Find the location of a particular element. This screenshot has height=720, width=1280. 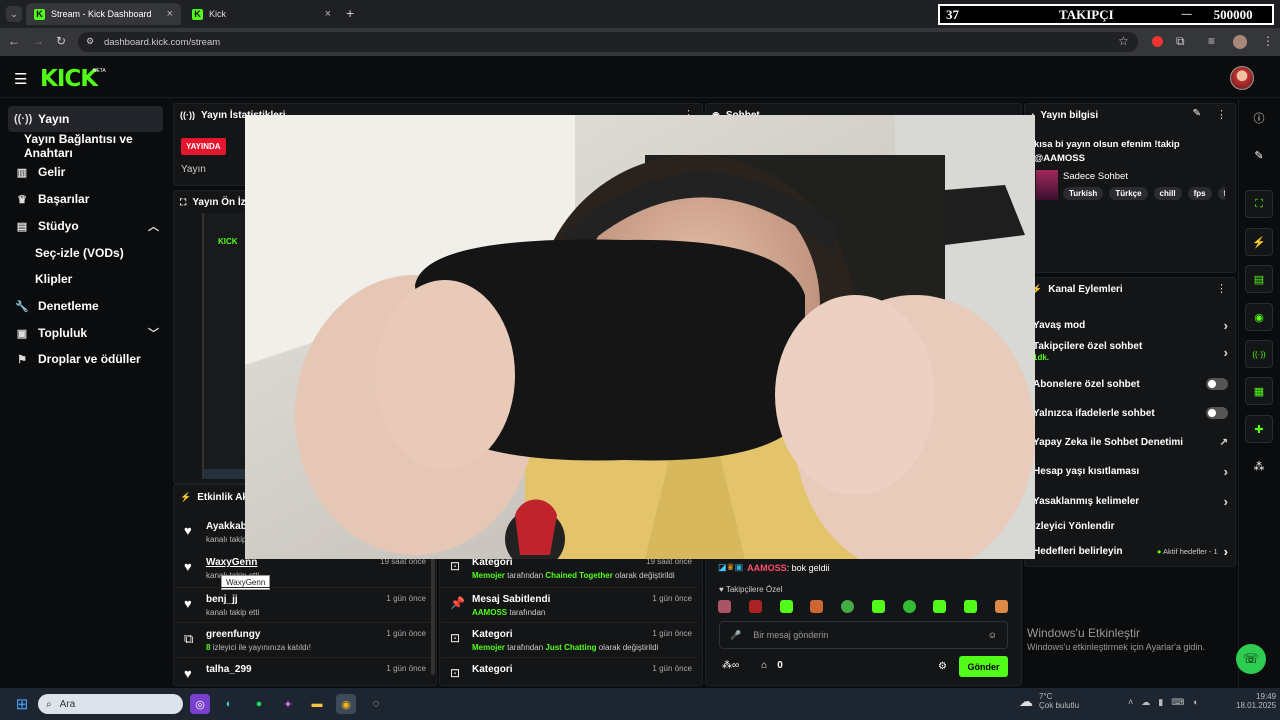

reload-icon: ↻ is located at coordinates (61, 41).